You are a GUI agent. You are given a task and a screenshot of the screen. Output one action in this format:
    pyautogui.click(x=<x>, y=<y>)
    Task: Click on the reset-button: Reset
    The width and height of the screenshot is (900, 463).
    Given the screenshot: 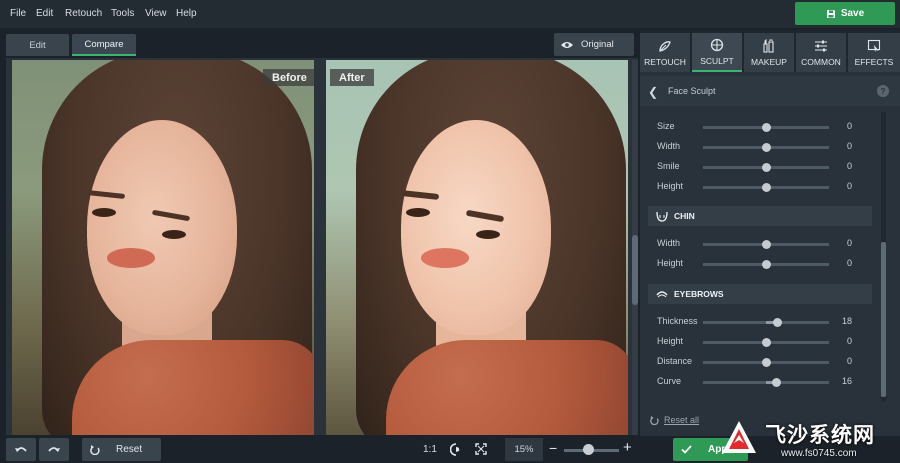 What is the action you would take?
    pyautogui.click(x=121, y=449)
    